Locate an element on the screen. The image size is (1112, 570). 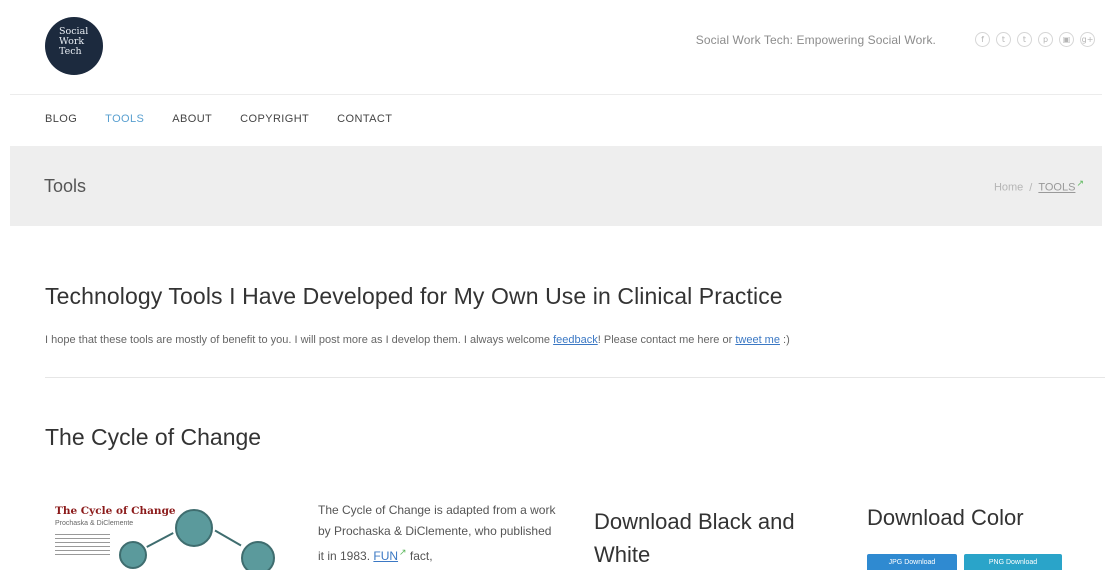
pinterest-icon: p is located at coordinates (1045, 39).